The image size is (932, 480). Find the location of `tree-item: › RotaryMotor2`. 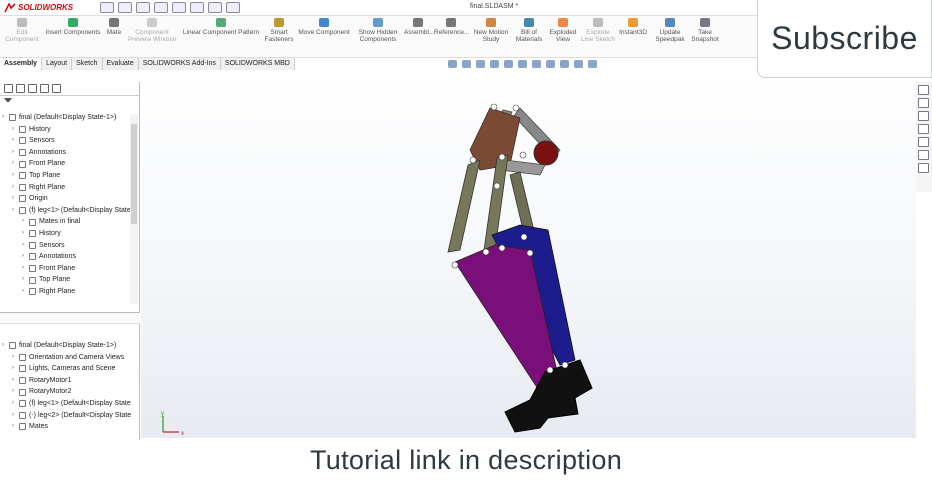

tree-item: › RotaryMotor2 is located at coordinates (70, 392).